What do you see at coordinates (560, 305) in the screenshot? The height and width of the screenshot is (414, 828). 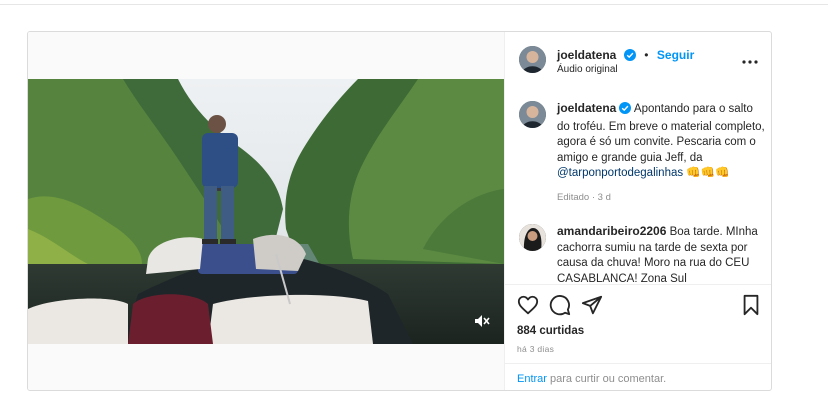 I see `comment-icon` at bounding box center [560, 305].